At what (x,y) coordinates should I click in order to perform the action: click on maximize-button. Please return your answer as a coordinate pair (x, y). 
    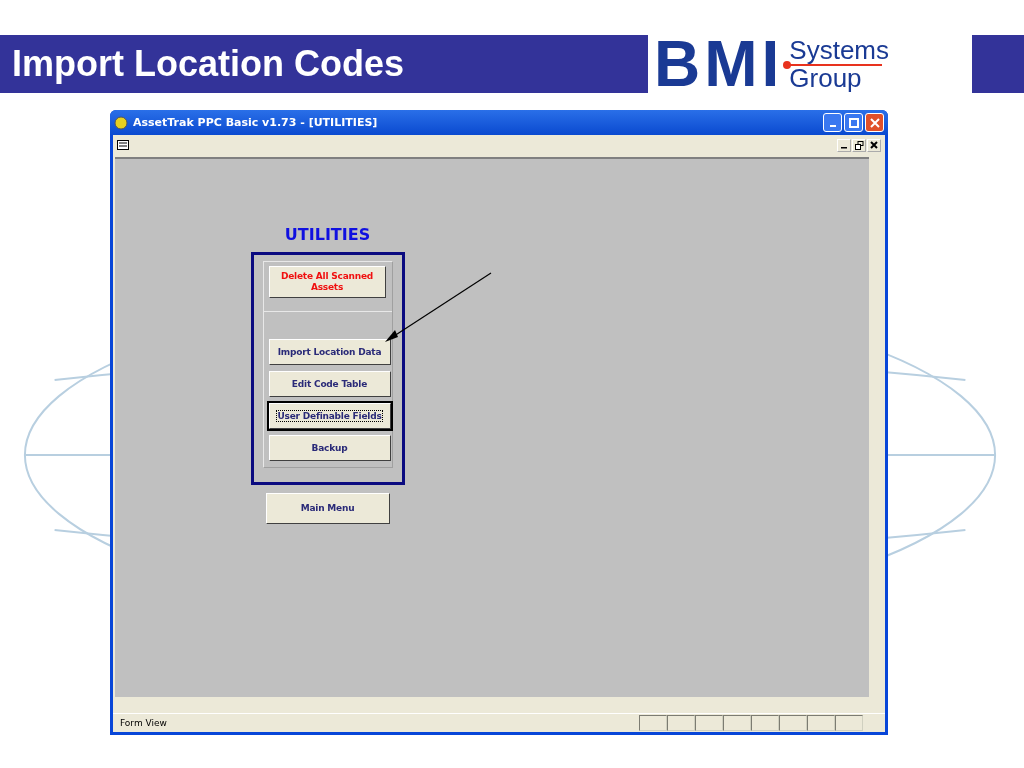
    Looking at the image, I should click on (853, 122).